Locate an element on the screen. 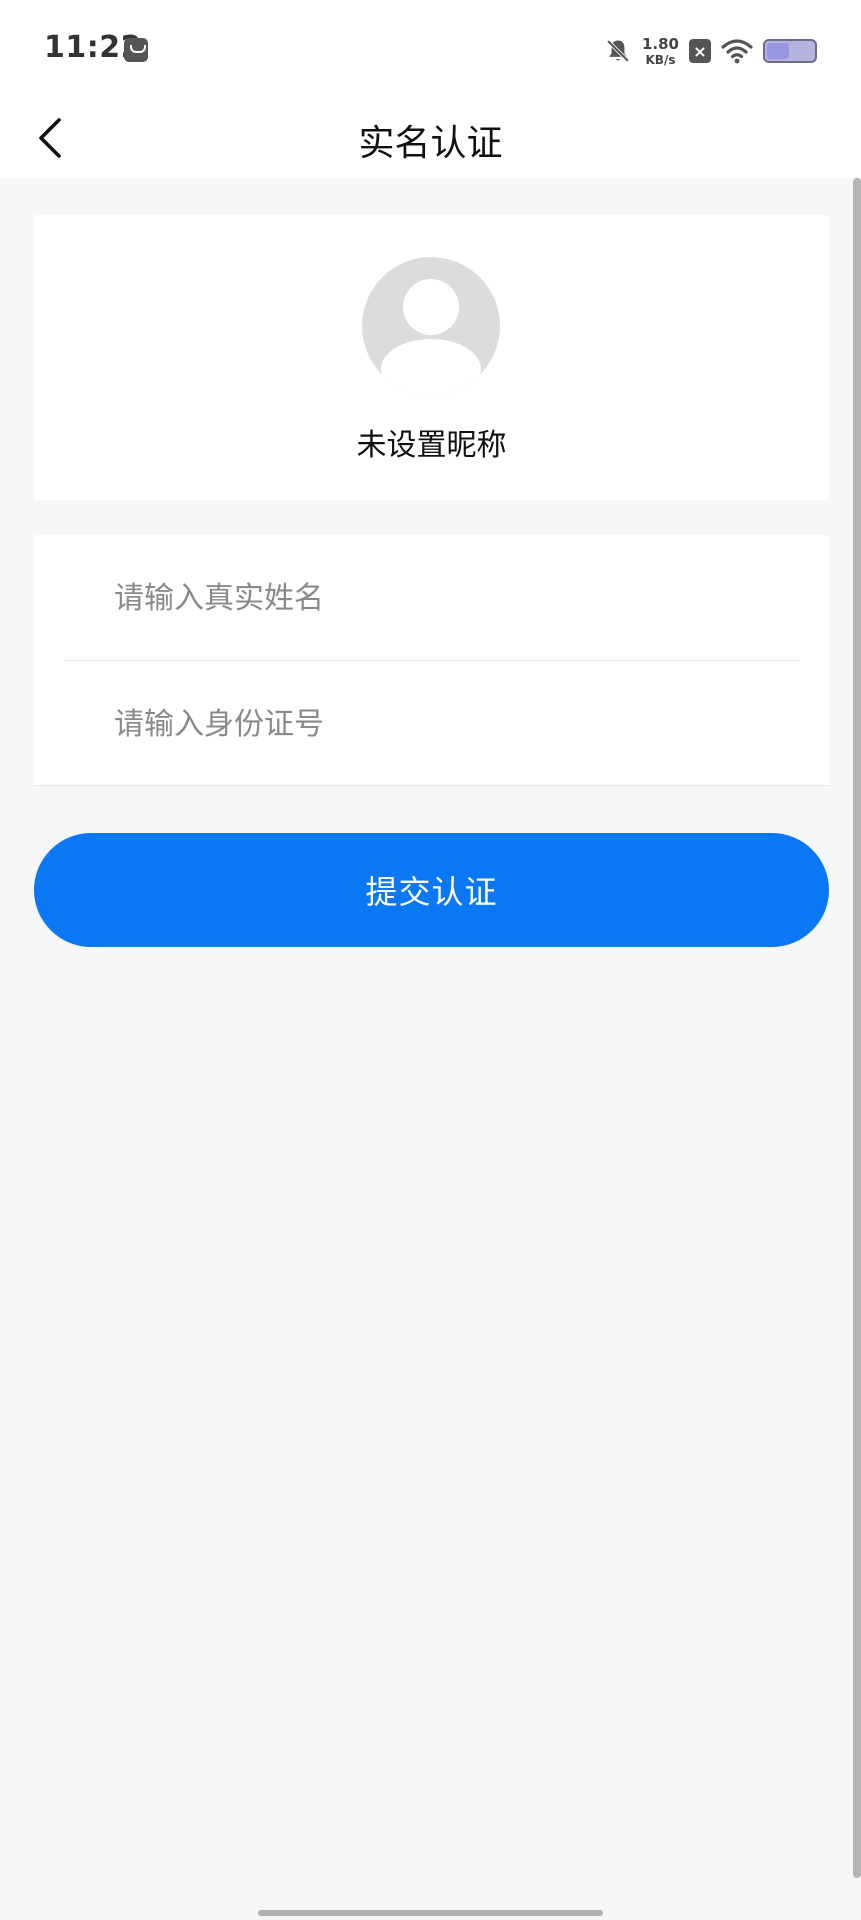  real-name-input is located at coordinates (454, 598).